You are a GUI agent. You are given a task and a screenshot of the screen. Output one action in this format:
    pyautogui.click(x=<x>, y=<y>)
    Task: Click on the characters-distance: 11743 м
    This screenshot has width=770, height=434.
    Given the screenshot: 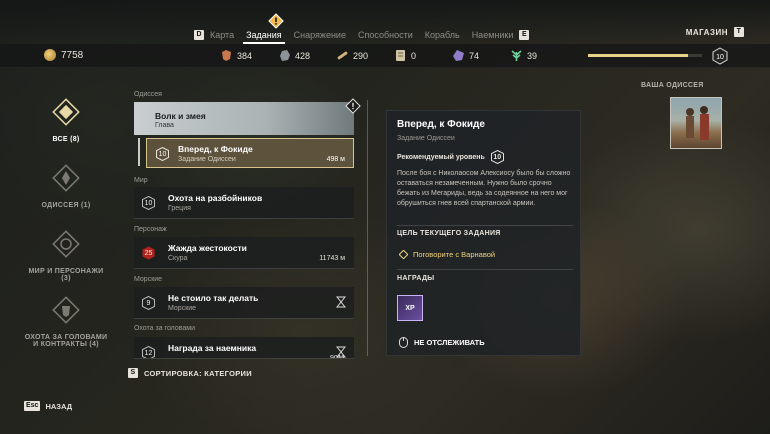 What is the action you would take?
    pyautogui.click(x=332, y=258)
    